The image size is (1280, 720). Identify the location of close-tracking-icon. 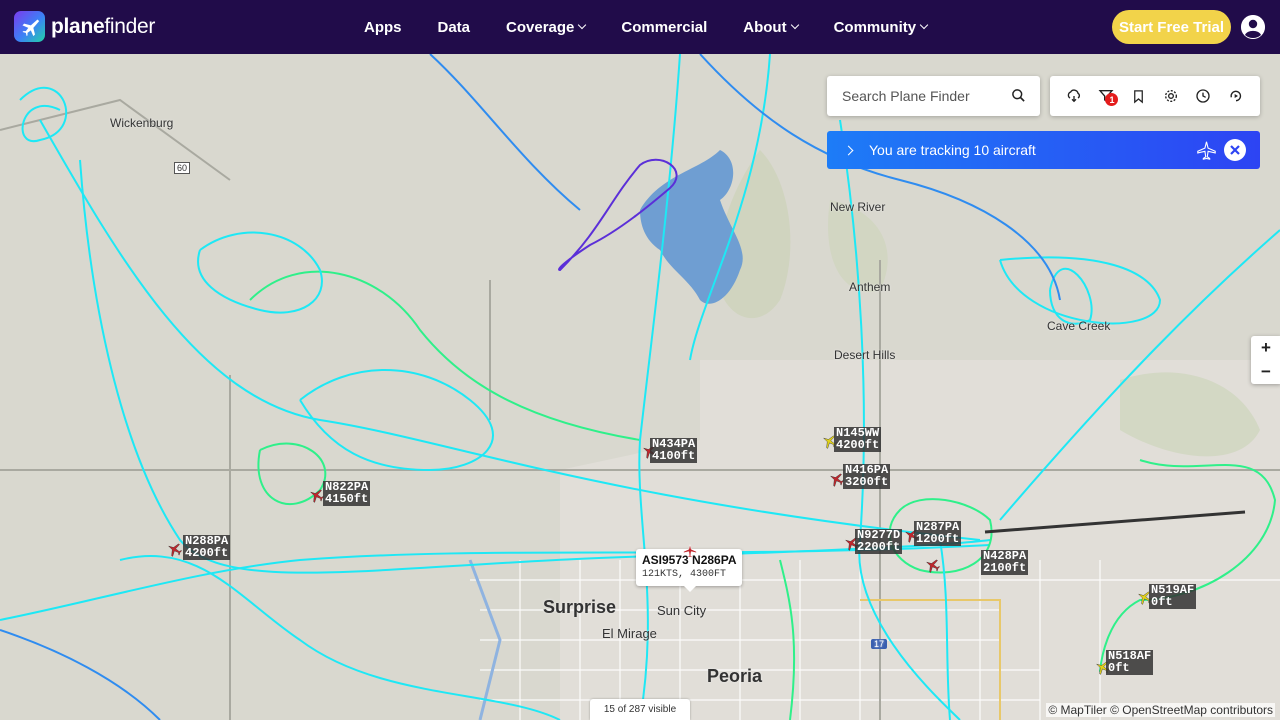
(1235, 150).